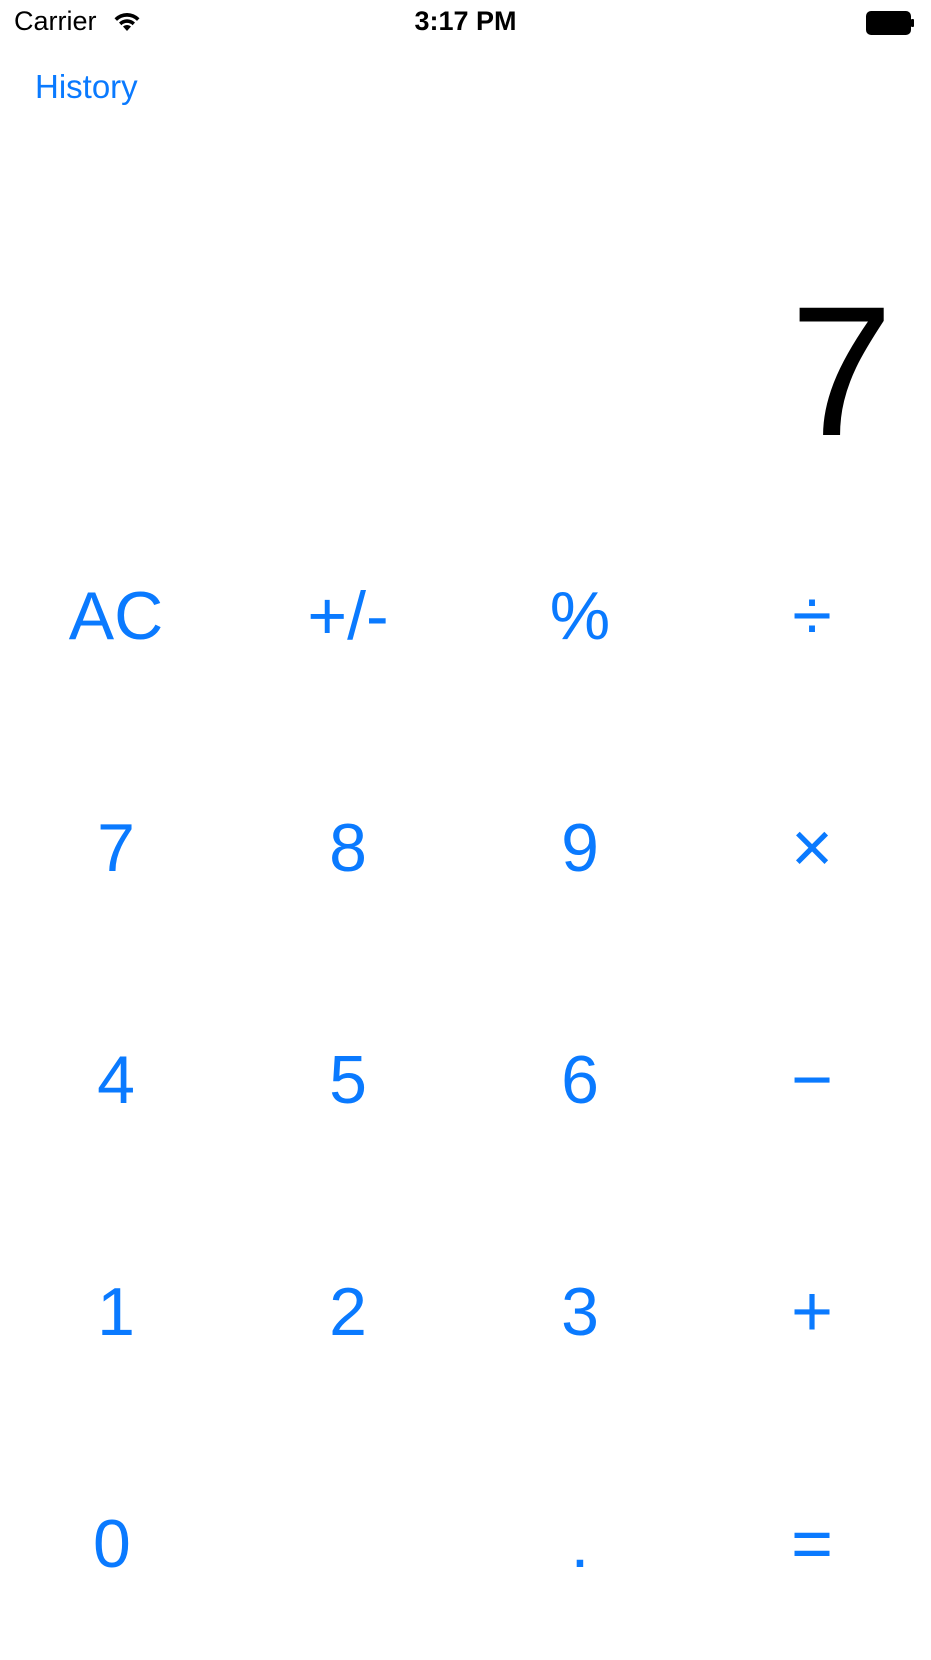  Describe the element at coordinates (116, 616) in the screenshot. I see `all-clear-button: AC` at that location.